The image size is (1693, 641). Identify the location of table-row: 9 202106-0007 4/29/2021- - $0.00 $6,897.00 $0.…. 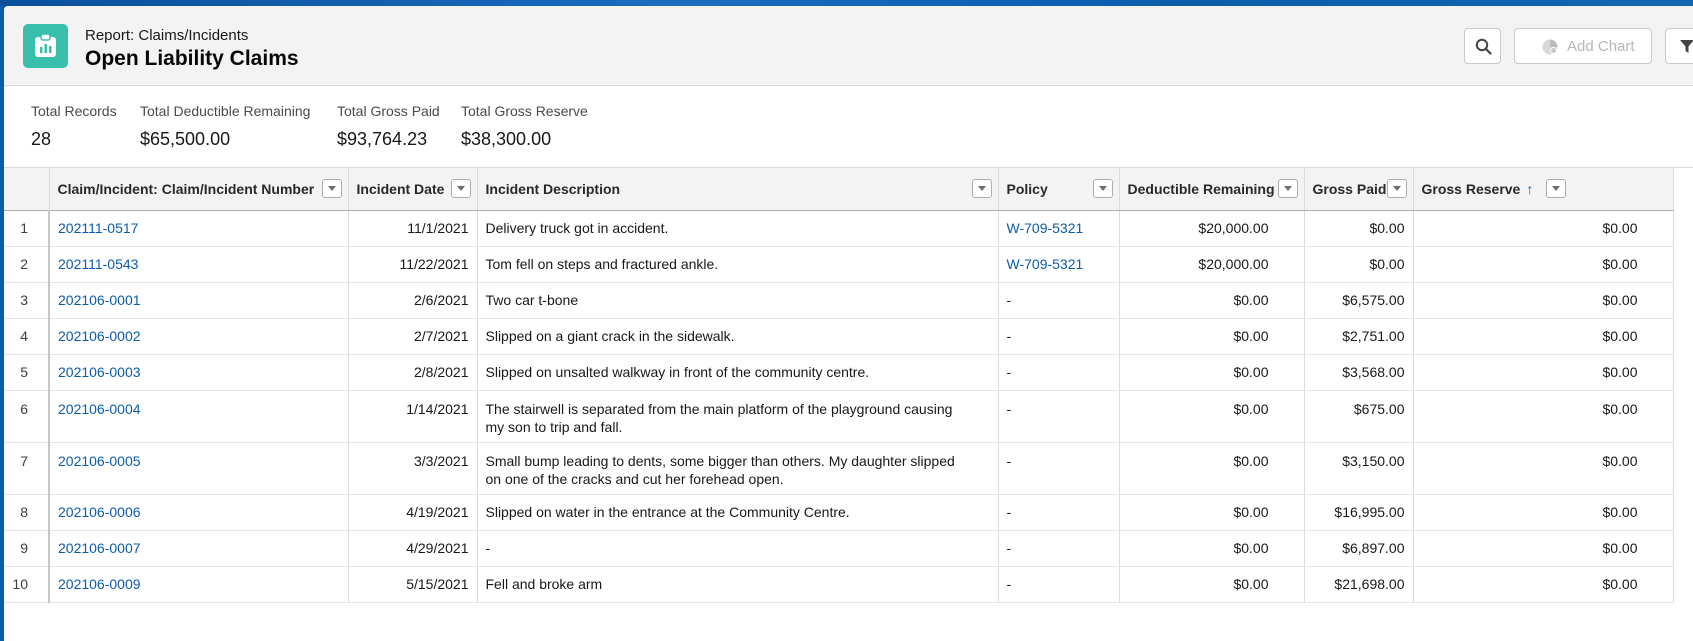
(839, 548).